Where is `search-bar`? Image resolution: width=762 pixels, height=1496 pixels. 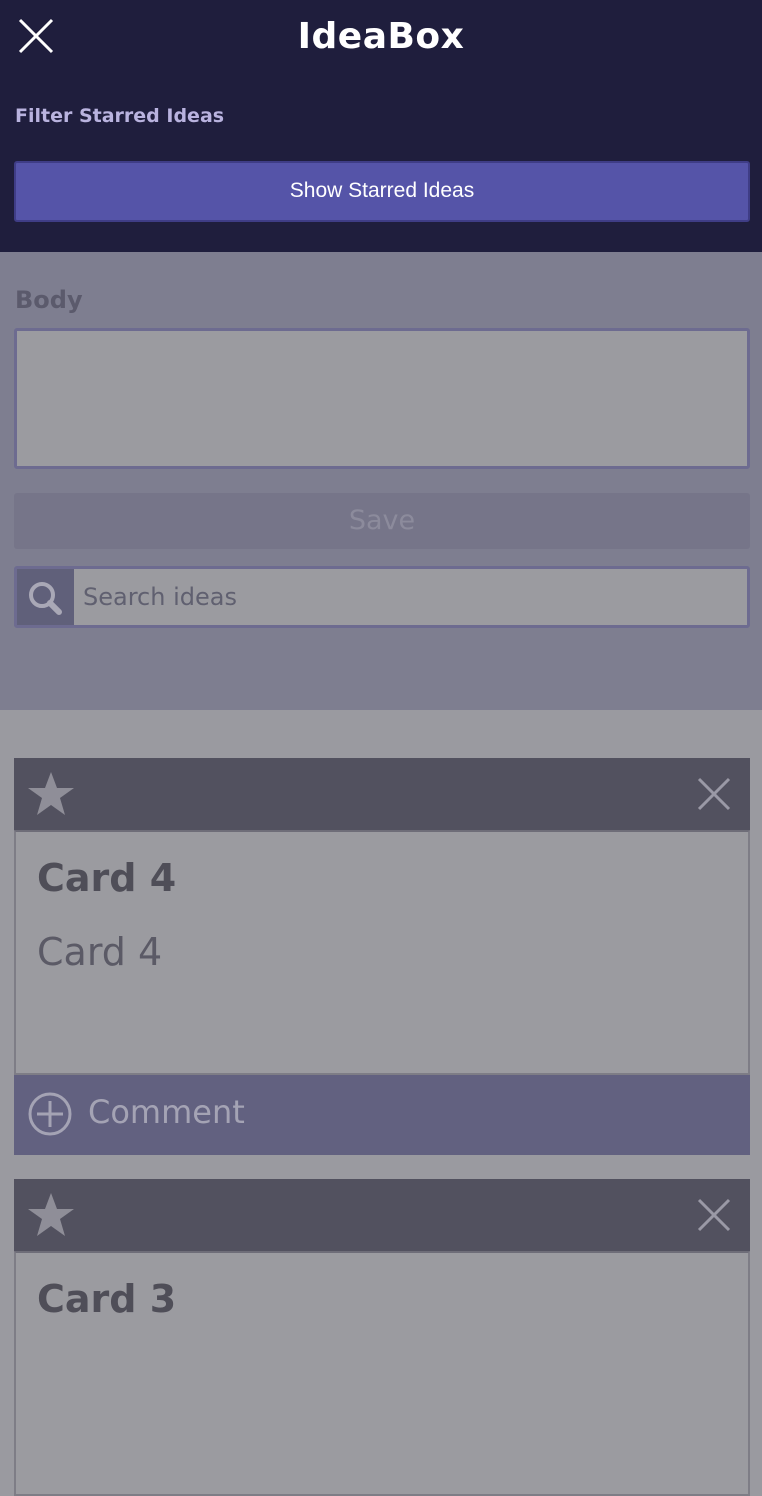
search-bar is located at coordinates (382, 597).